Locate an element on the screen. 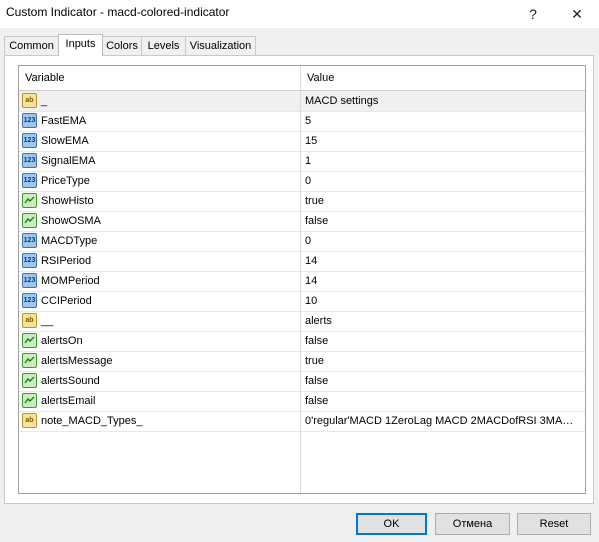 The image size is (599, 542). close-button: ✕ is located at coordinates (577, 14).